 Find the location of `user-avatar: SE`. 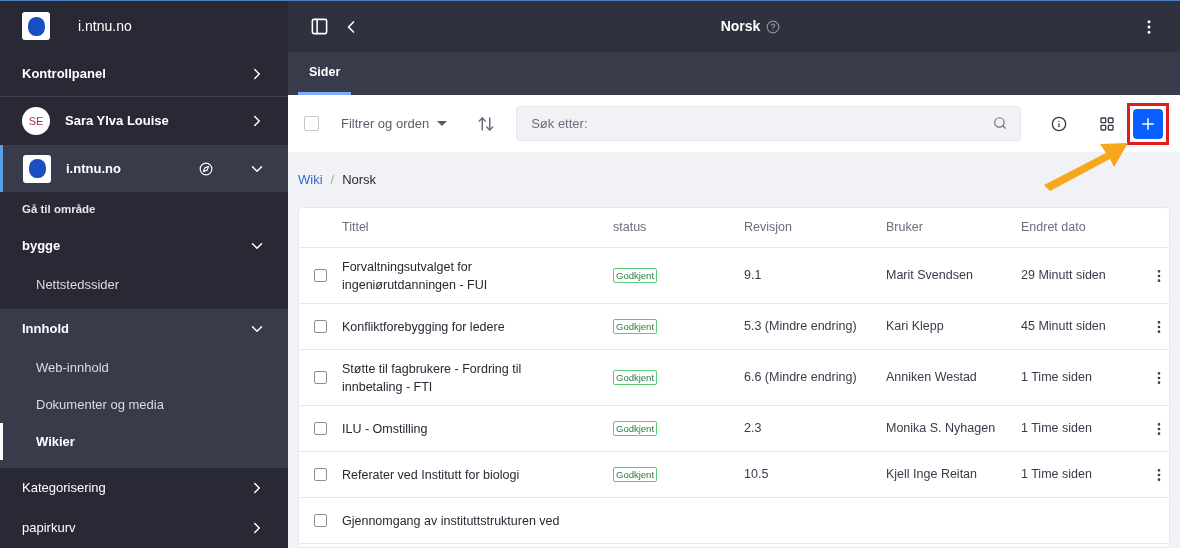

user-avatar: SE is located at coordinates (36, 120).